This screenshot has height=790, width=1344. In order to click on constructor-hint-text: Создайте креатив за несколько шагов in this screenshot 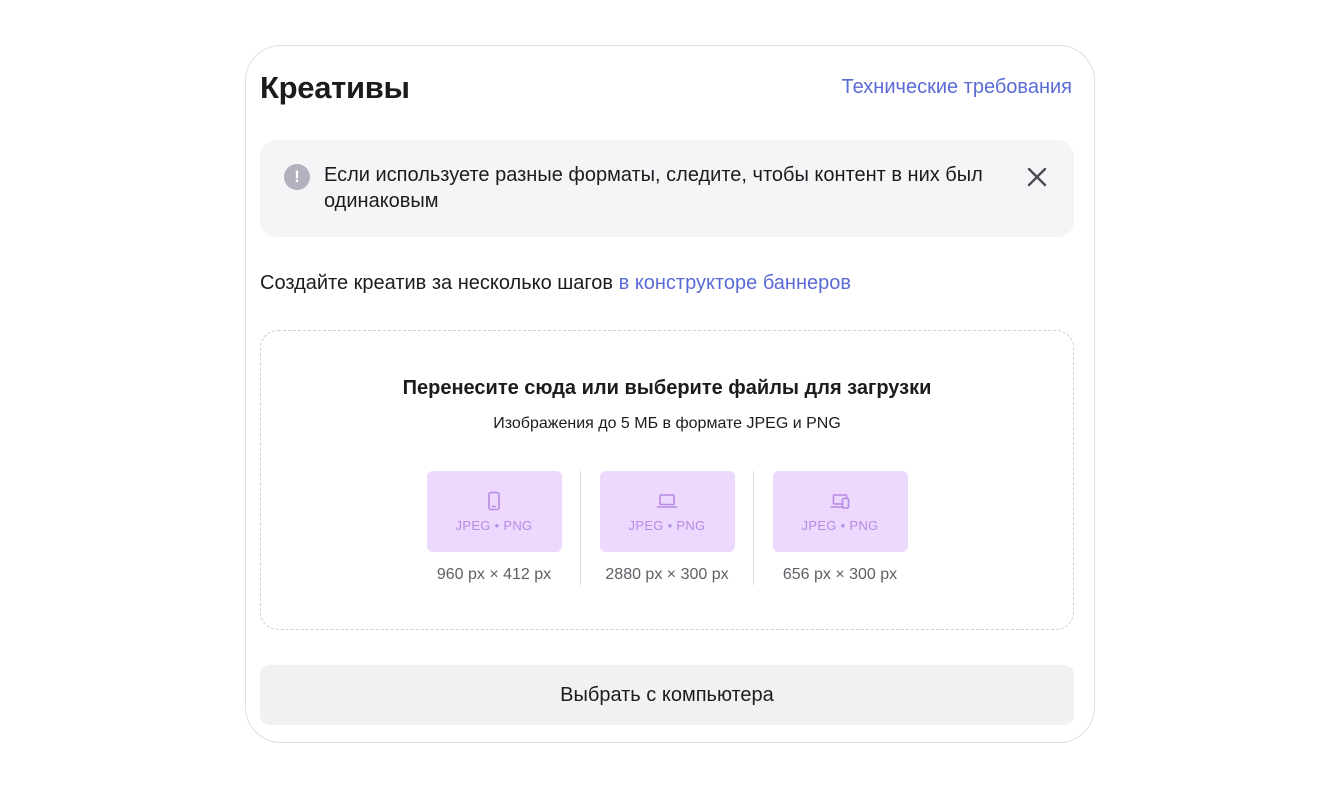, I will do `click(439, 283)`.